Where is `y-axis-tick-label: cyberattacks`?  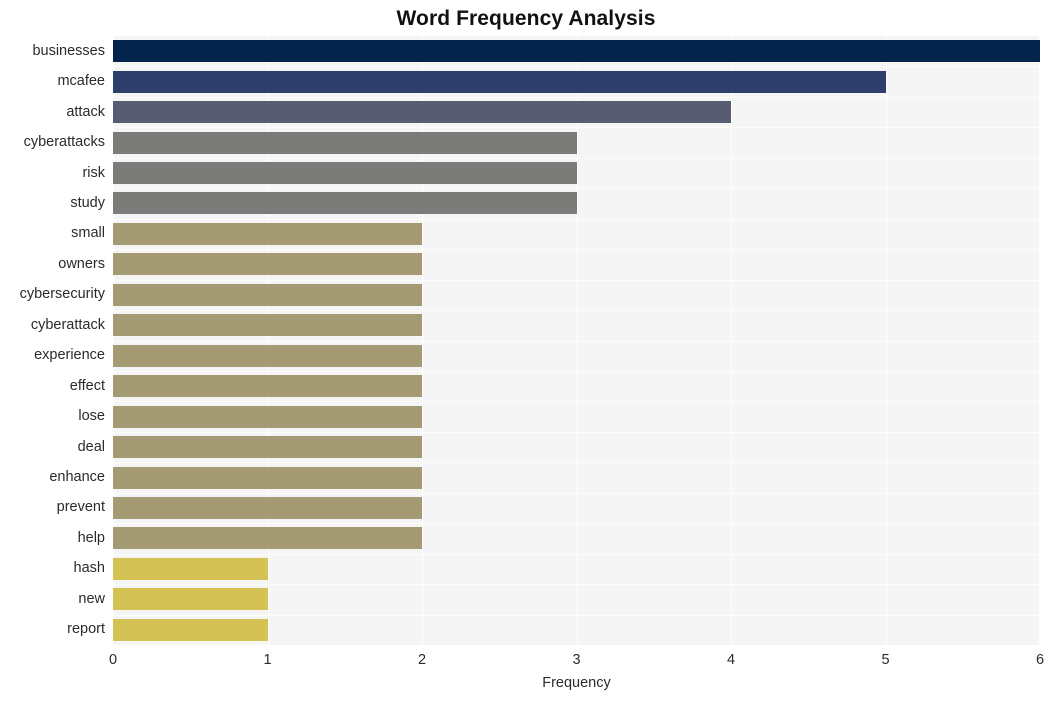
y-axis-tick-label: cyberattacks is located at coordinates (64, 142).